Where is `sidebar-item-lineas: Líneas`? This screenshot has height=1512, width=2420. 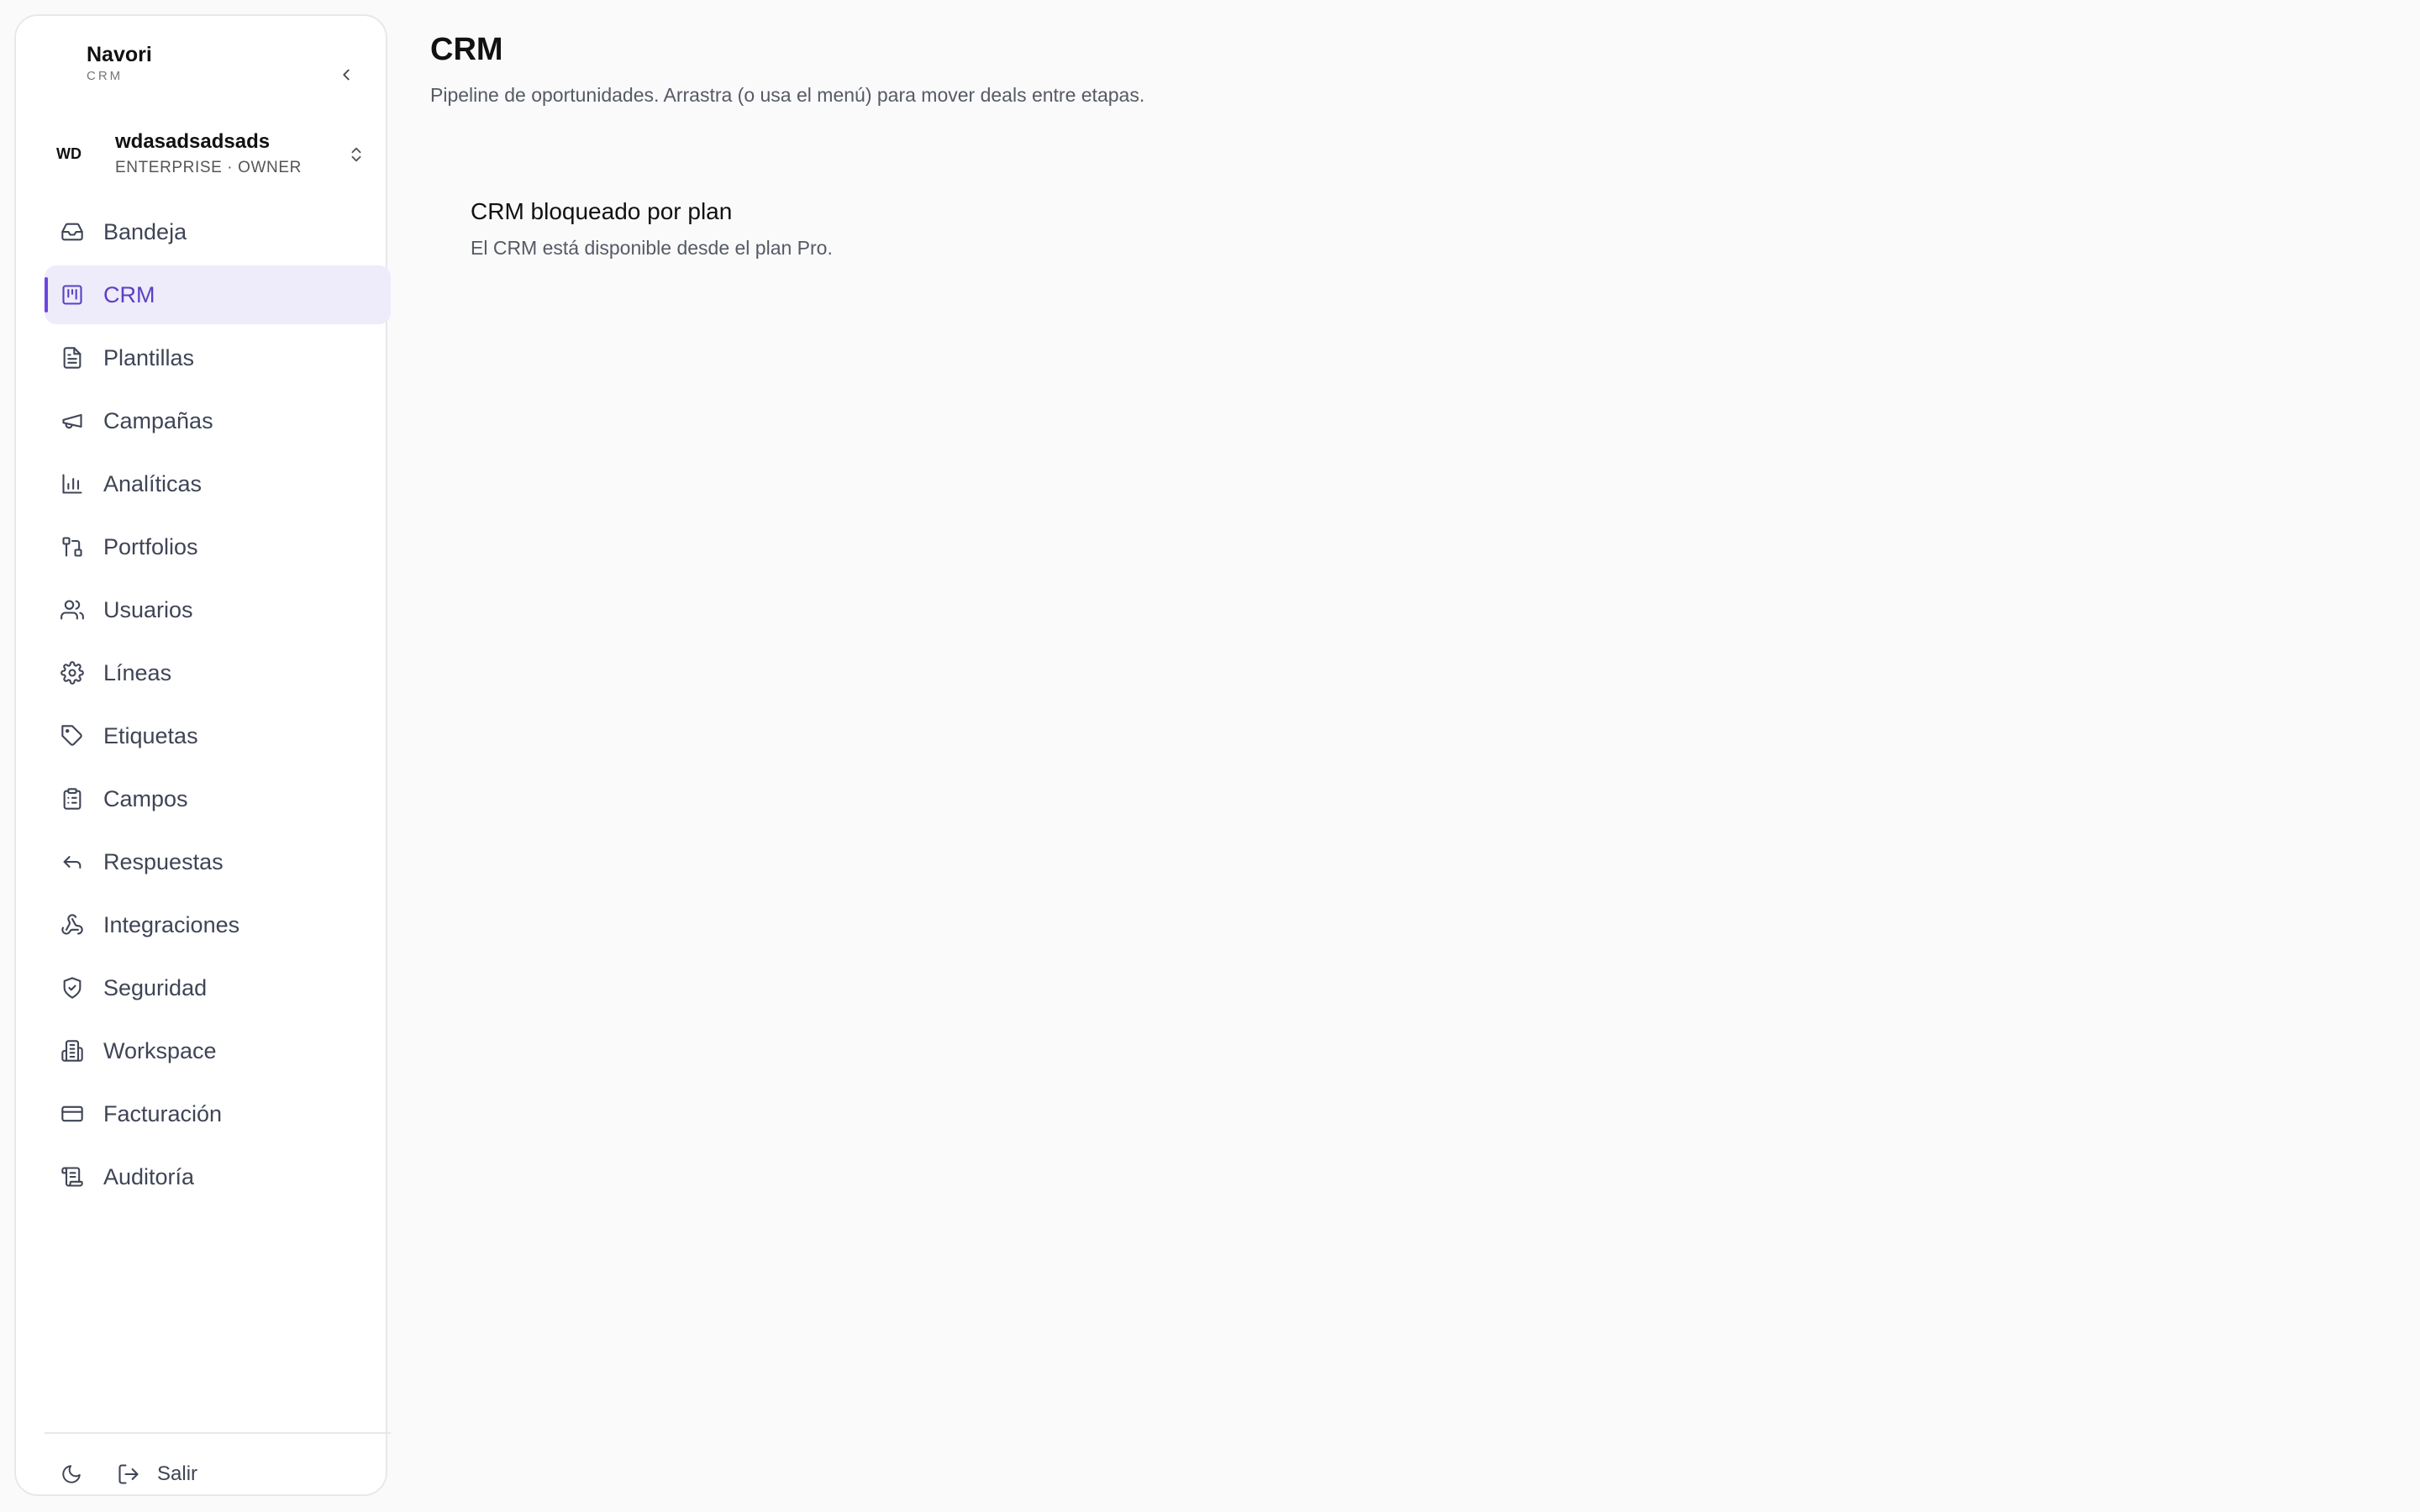 sidebar-item-lineas: Líneas is located at coordinates (218, 672).